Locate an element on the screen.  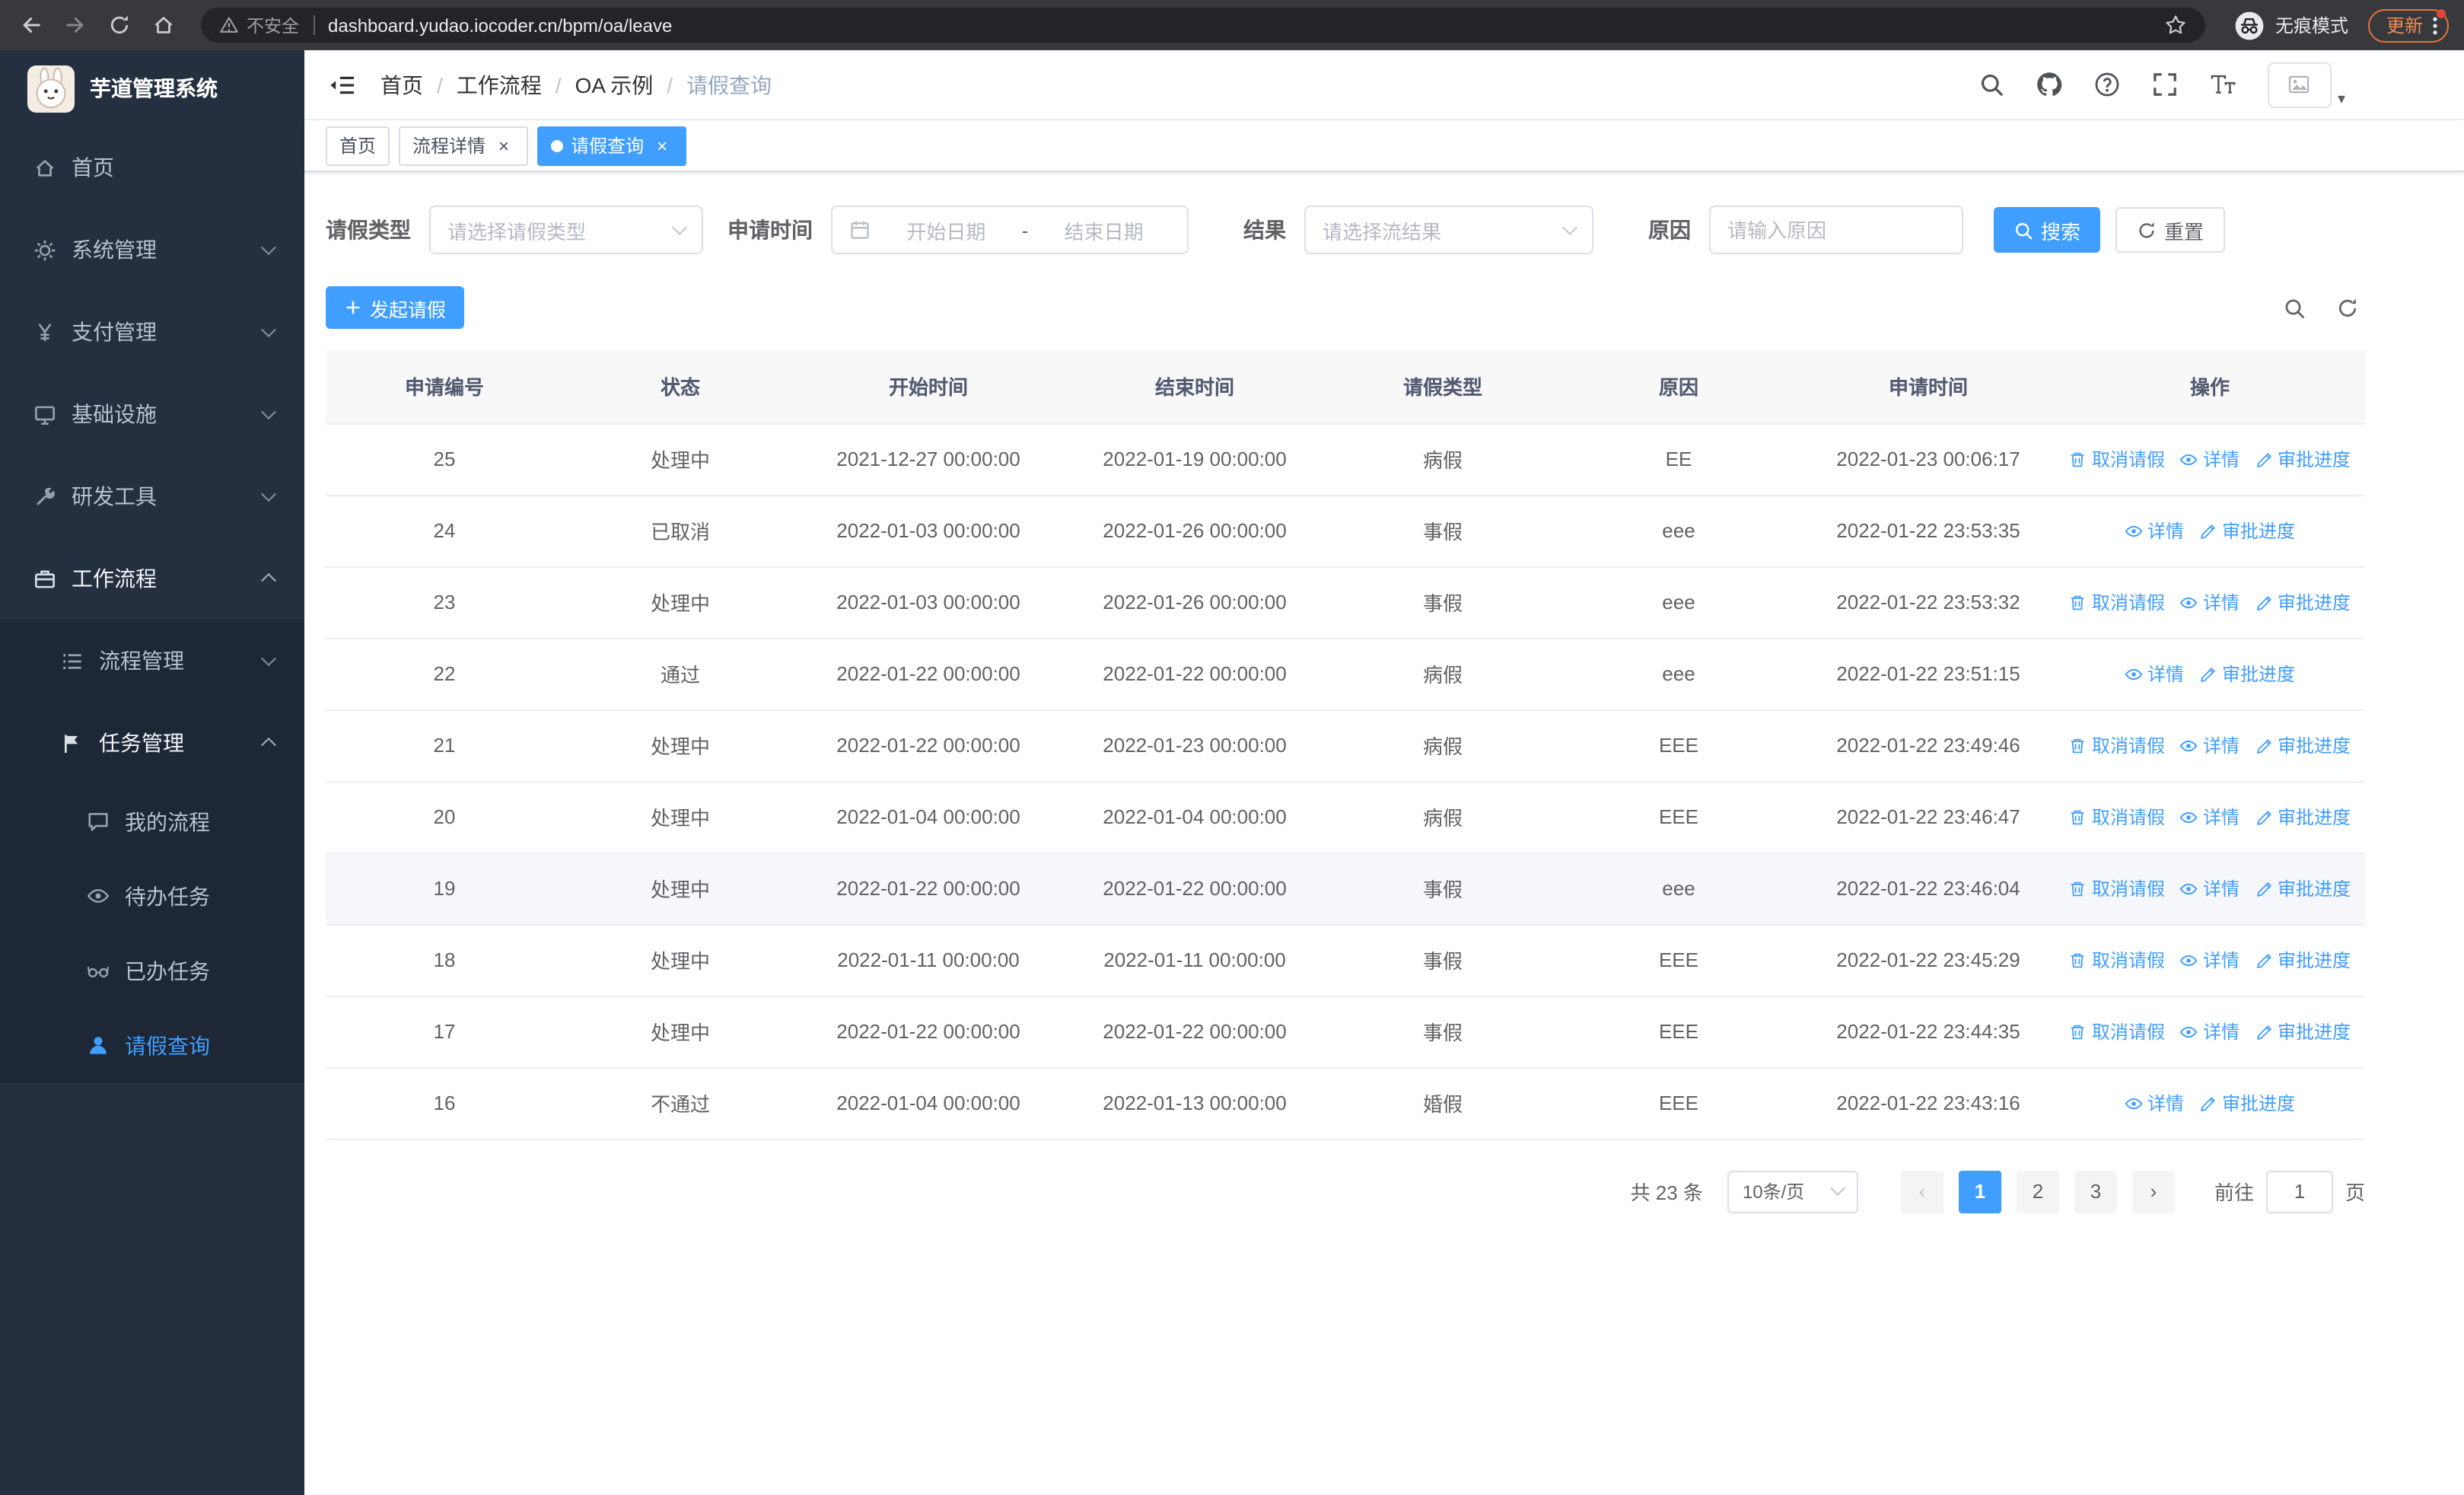
sidebar-item-done-task: 已办任务 is located at coordinates (152, 971).